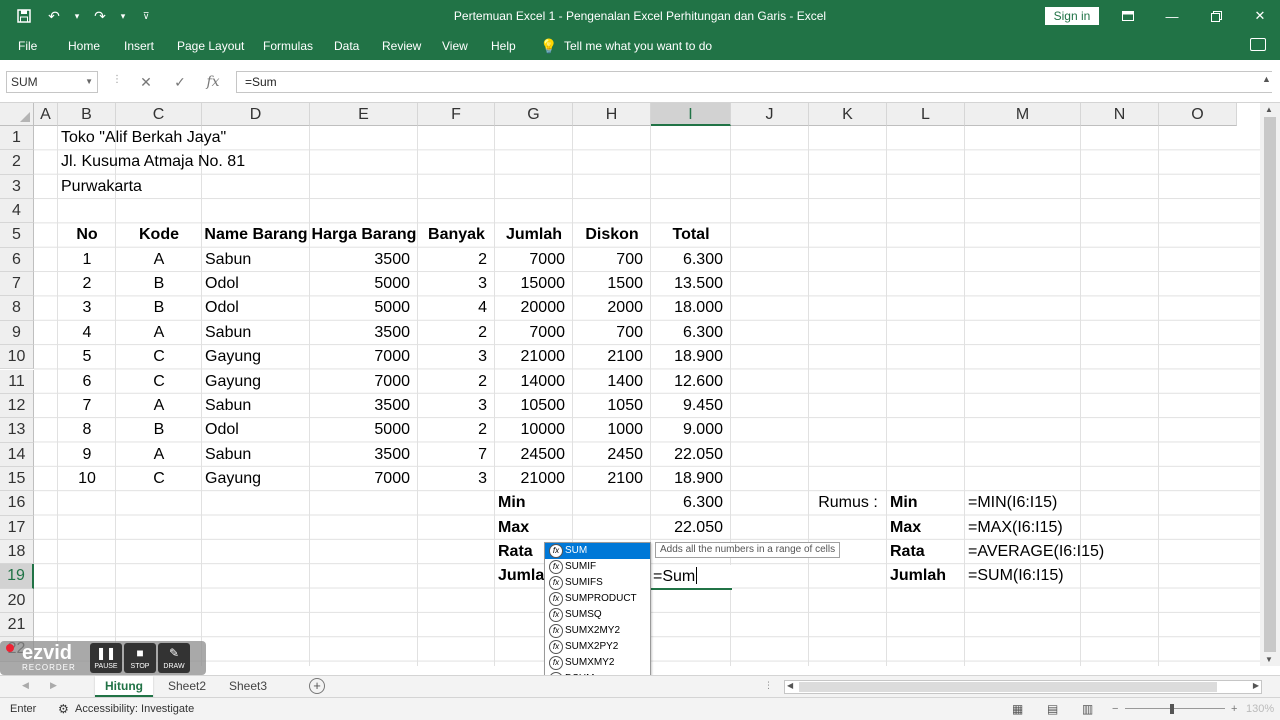  I want to click on column-header-H: H, so click(612, 114).